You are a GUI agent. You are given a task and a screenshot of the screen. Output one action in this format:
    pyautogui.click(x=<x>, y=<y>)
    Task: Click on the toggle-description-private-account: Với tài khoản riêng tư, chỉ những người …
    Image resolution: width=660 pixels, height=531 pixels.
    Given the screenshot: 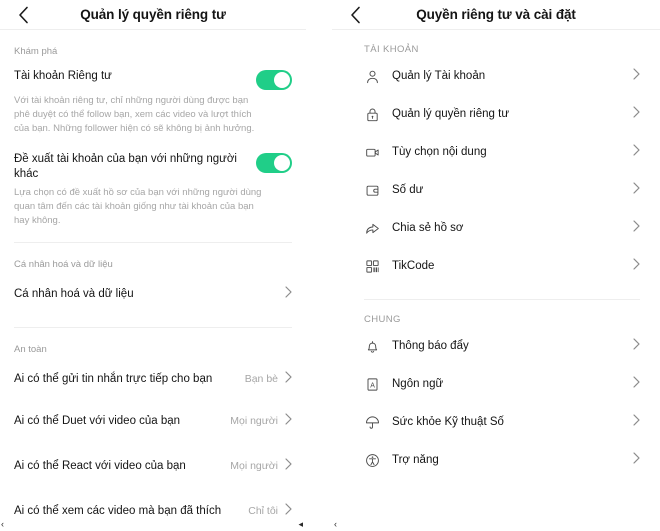 What is the action you would take?
    pyautogui.click(x=134, y=114)
    